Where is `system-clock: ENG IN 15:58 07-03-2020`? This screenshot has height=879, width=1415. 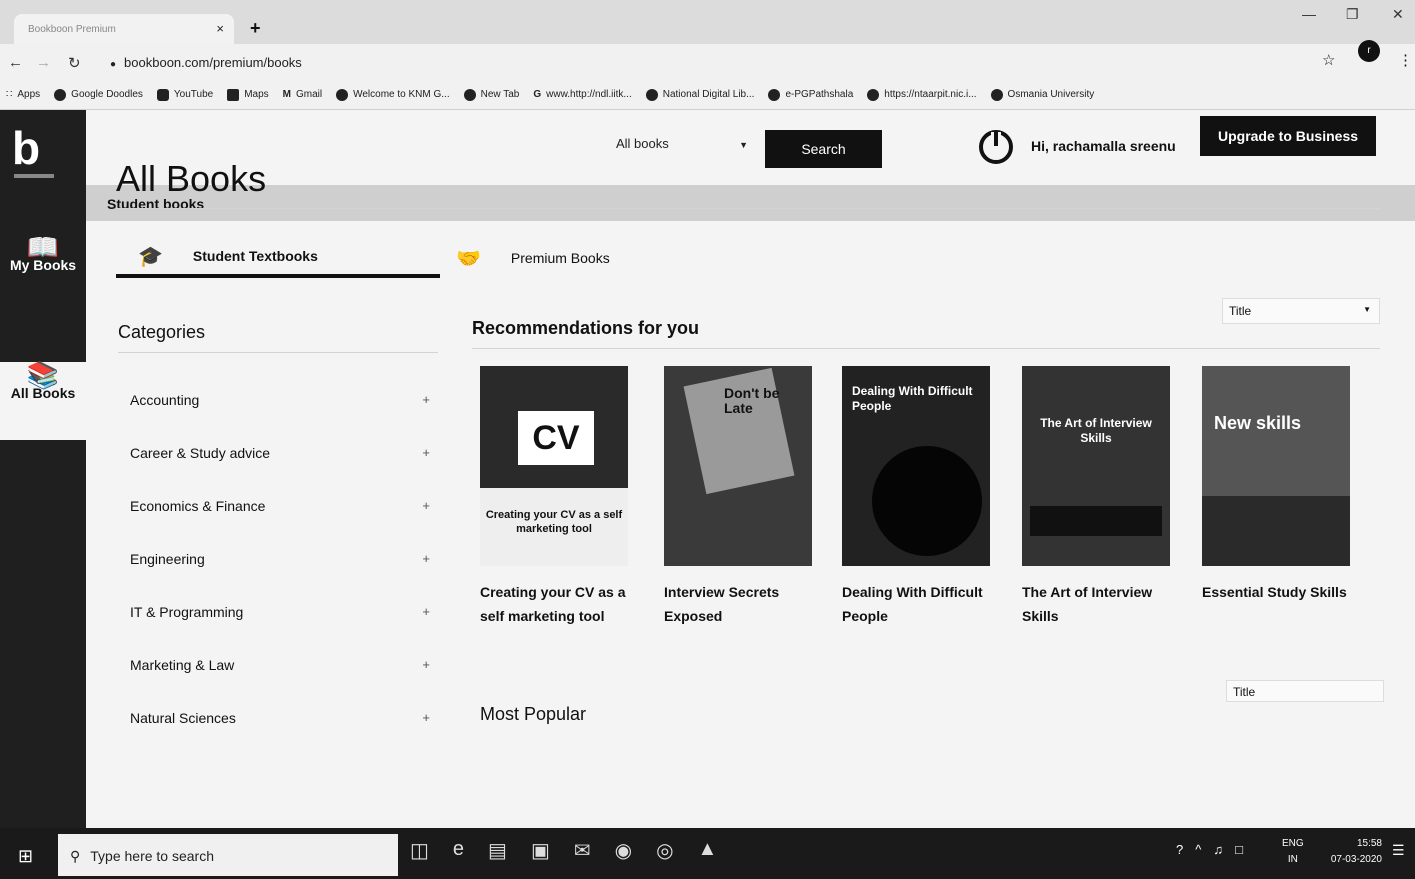 system-clock: ENG IN 15:58 07-03-2020 is located at coordinates (1332, 852).